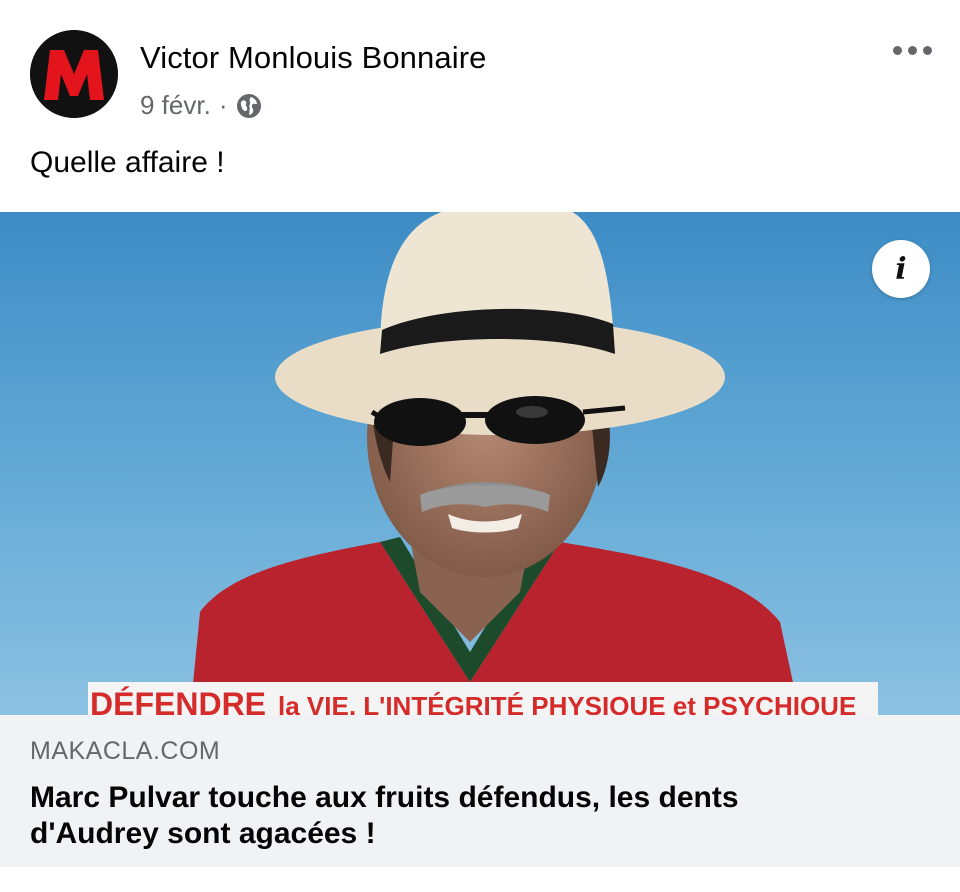  I want to click on link-domain: MAKACLA.COM, so click(125, 751).